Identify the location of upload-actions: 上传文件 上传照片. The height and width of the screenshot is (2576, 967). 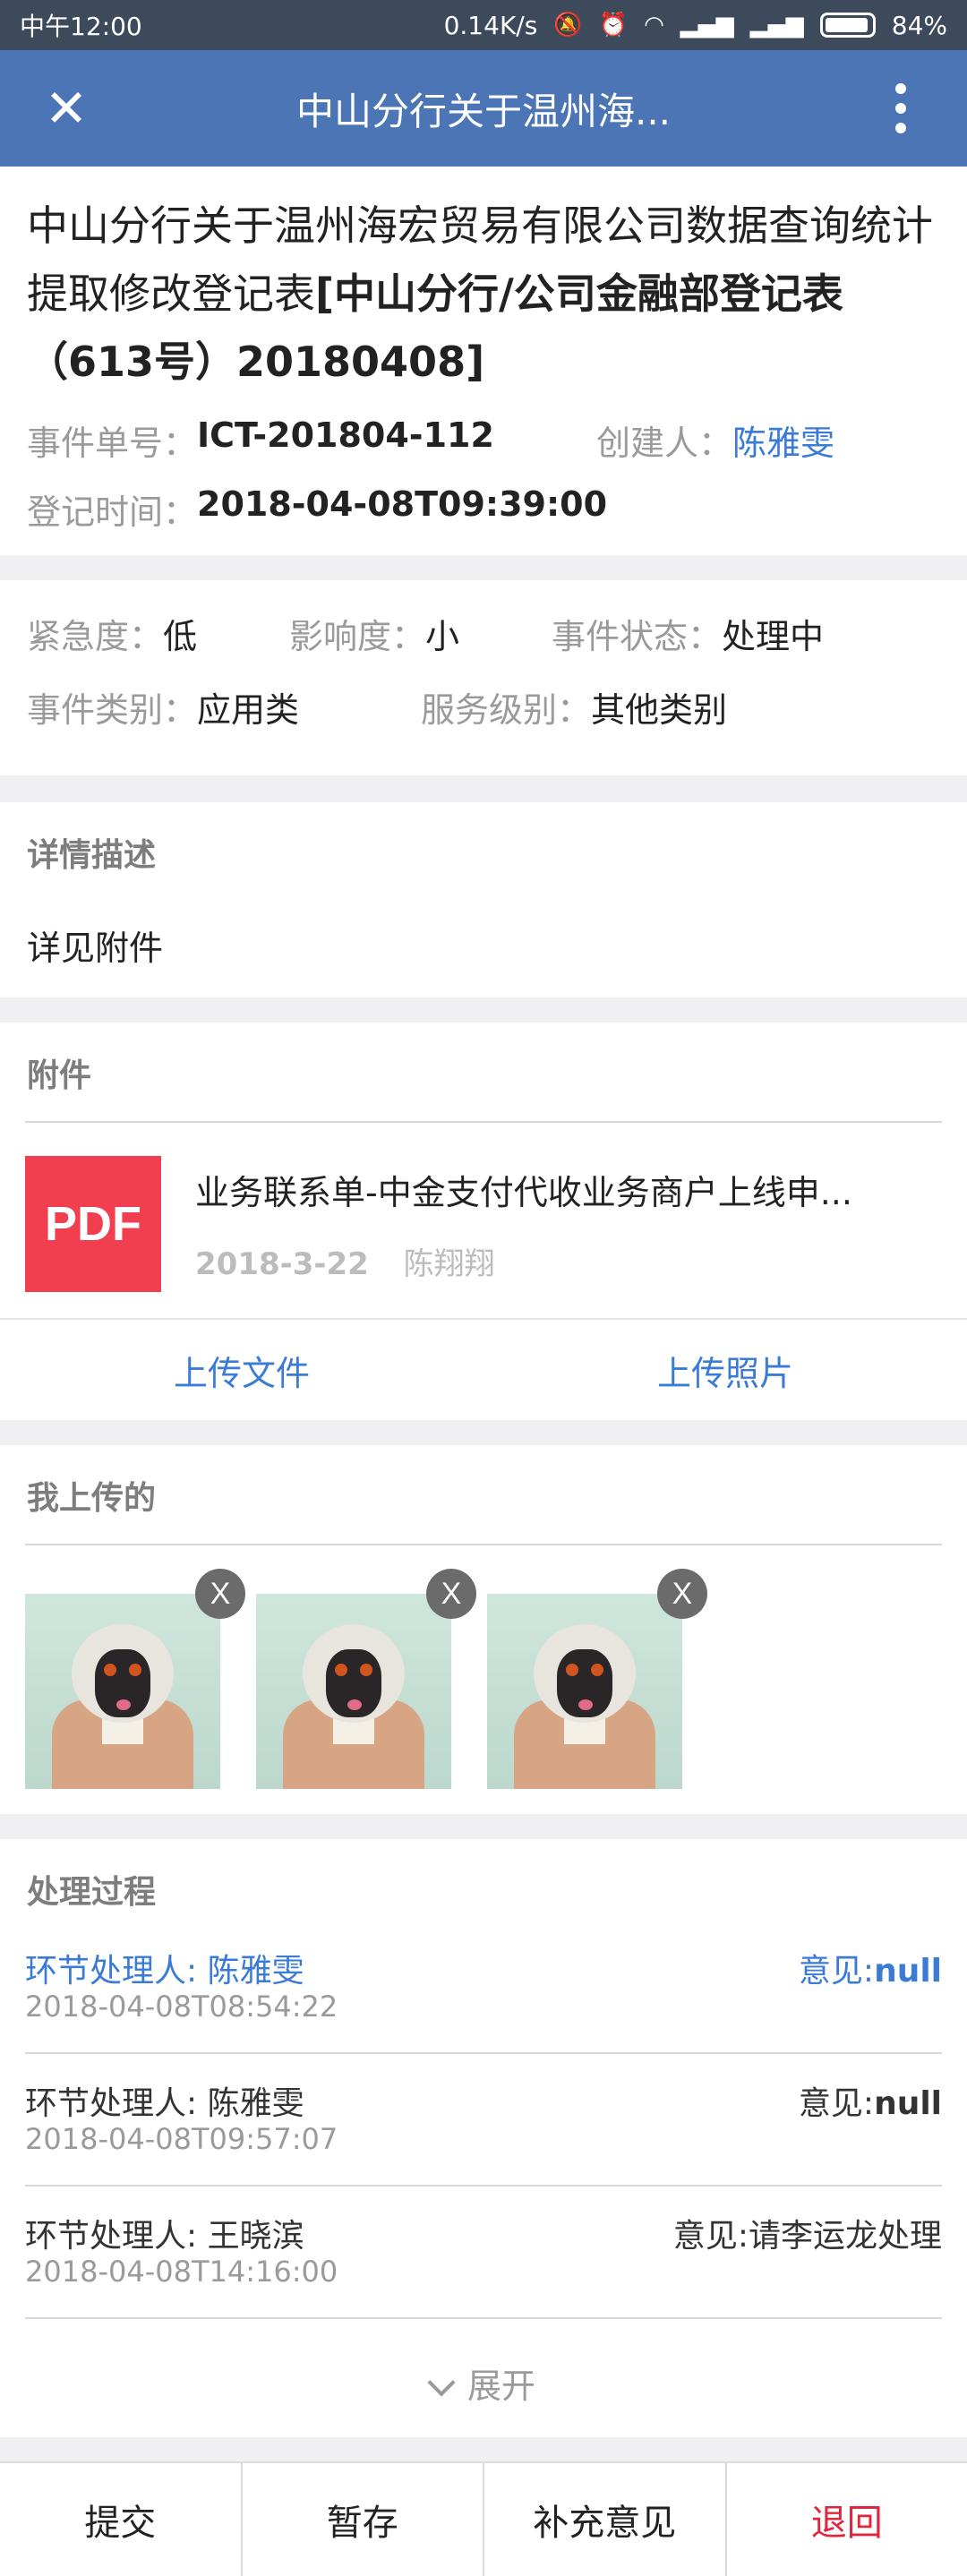
(483, 1369).